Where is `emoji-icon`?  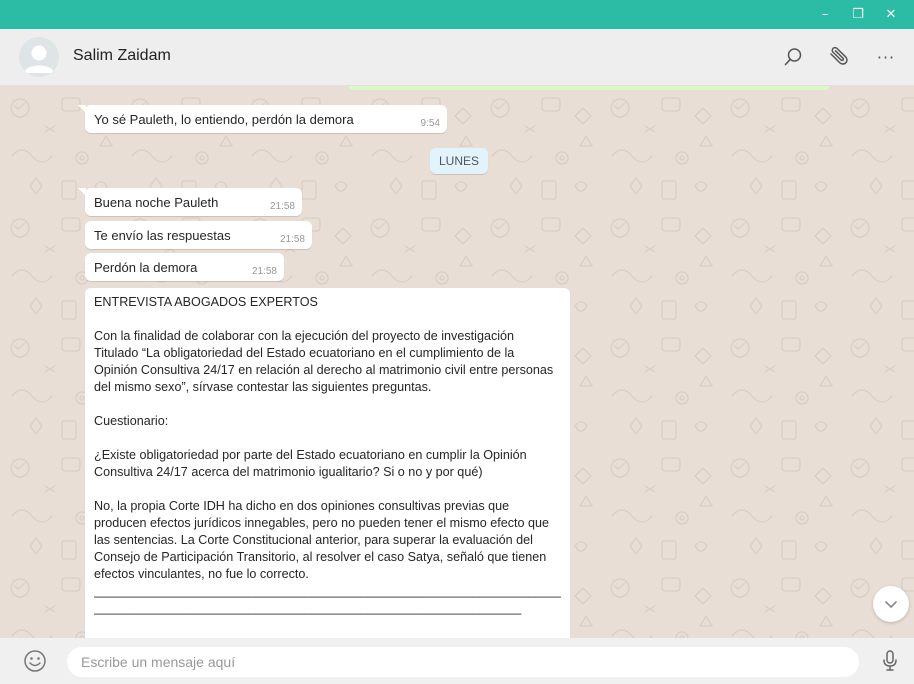 emoji-icon is located at coordinates (35, 661).